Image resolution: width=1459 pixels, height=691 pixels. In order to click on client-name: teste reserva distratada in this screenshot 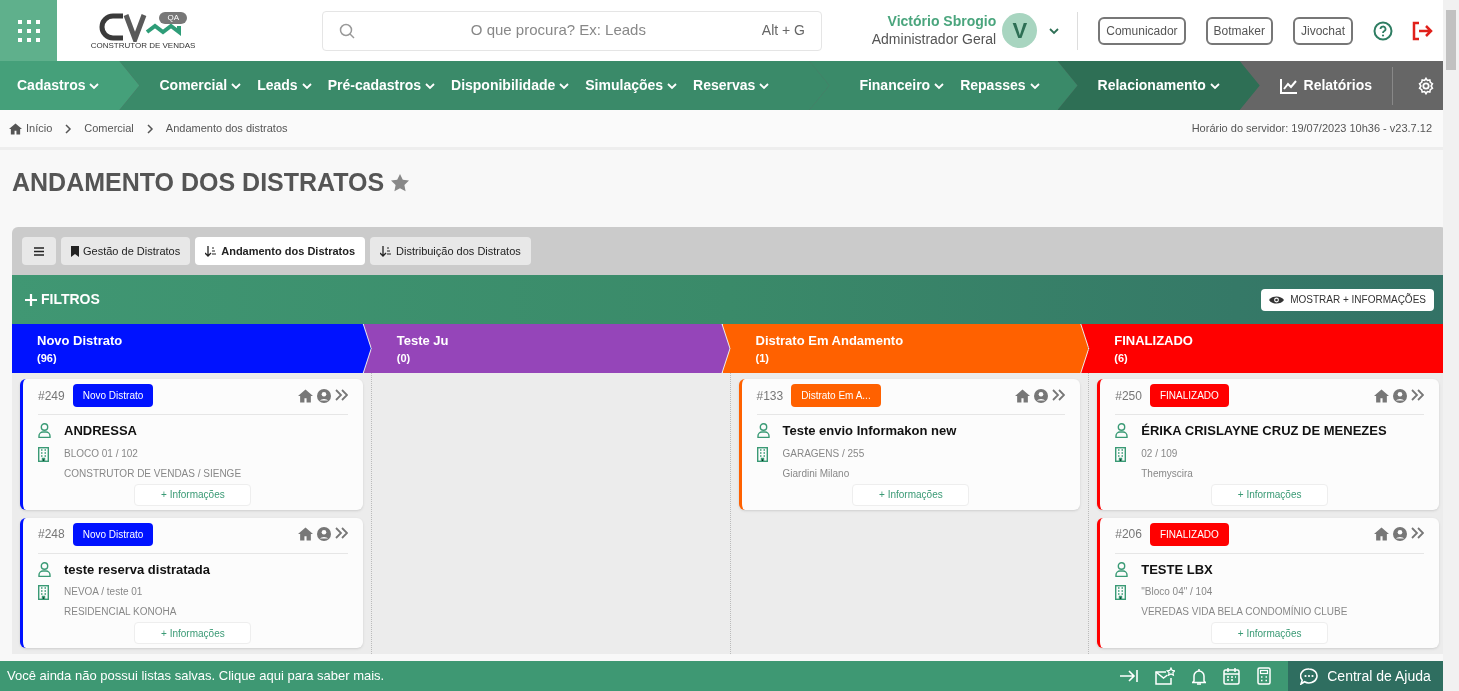, I will do `click(137, 569)`.